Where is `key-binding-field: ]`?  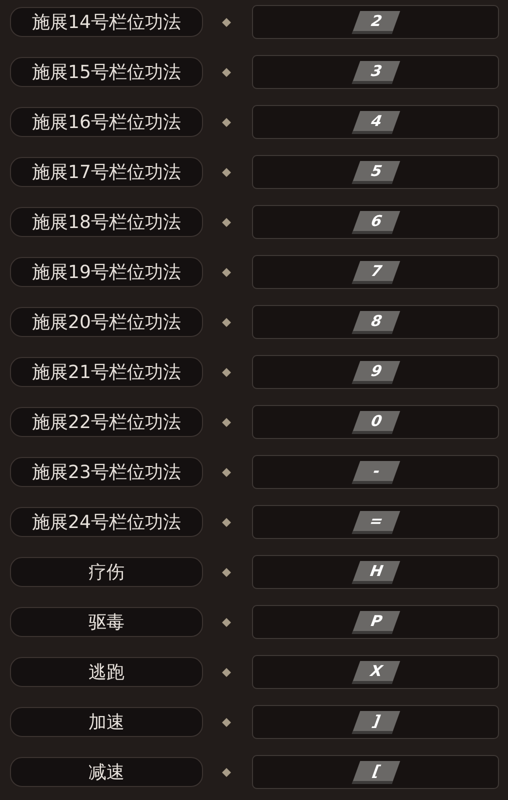 key-binding-field: ] is located at coordinates (375, 722).